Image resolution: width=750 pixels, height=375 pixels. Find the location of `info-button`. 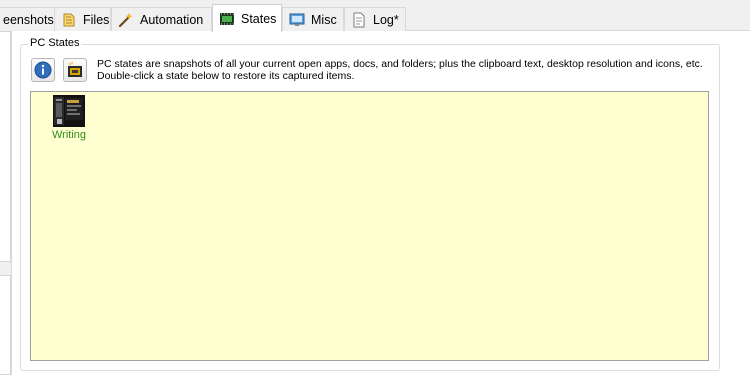

info-button is located at coordinates (43, 70).